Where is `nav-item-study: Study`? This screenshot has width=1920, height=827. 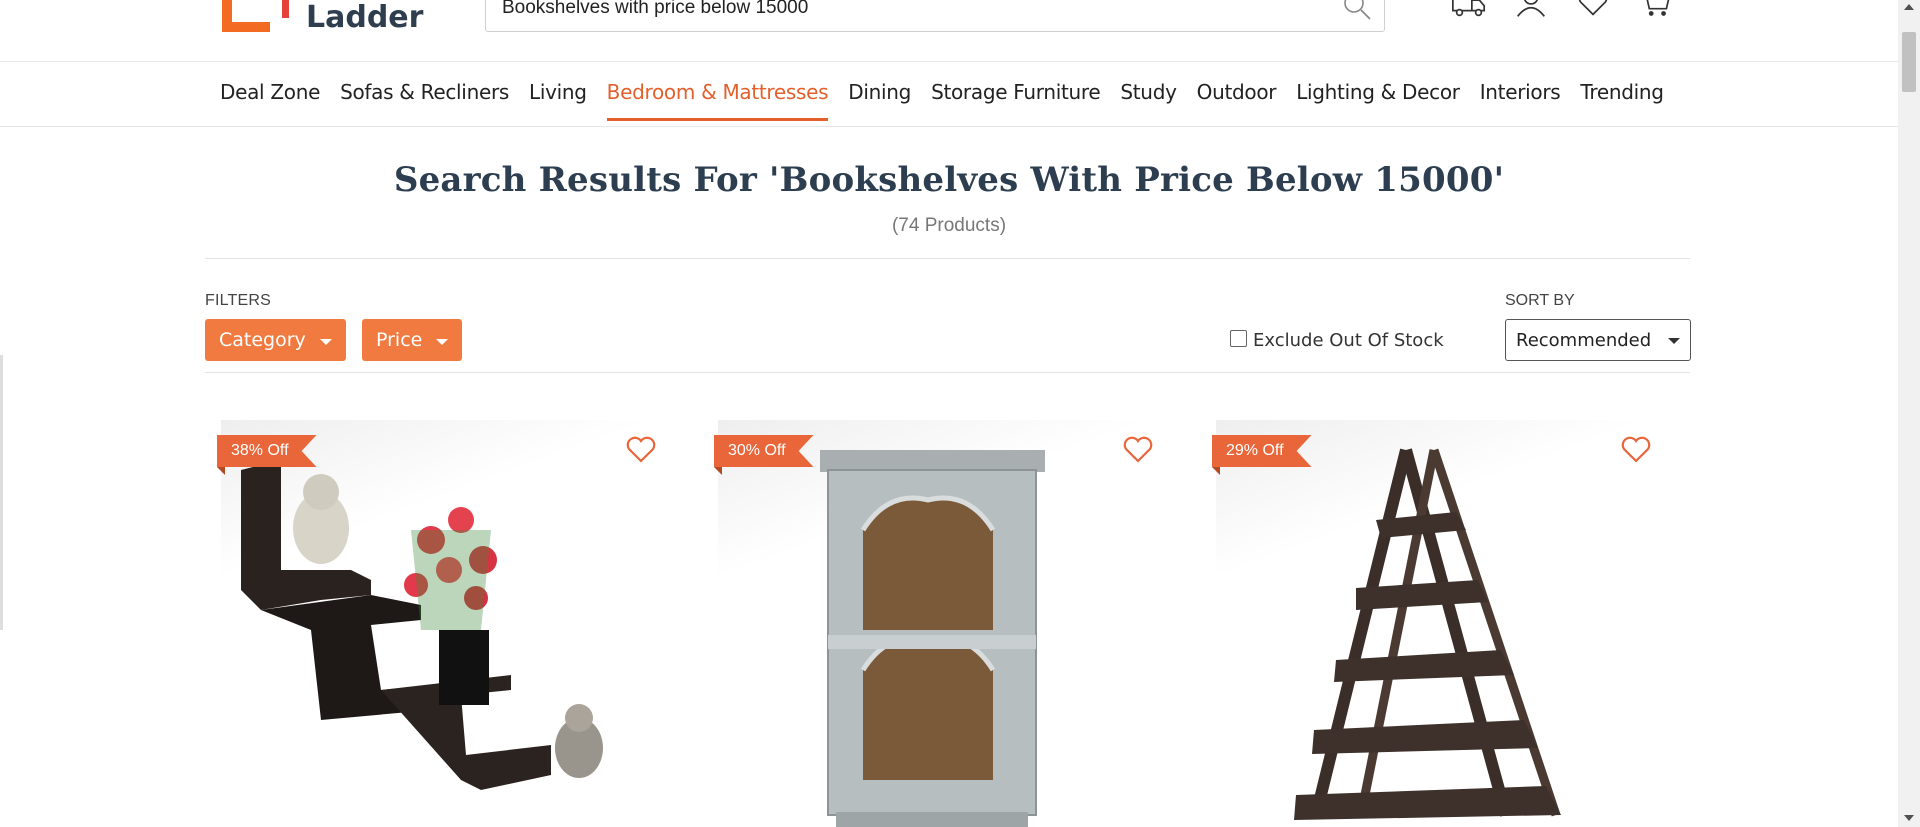
nav-item-study: Study is located at coordinates (1148, 100).